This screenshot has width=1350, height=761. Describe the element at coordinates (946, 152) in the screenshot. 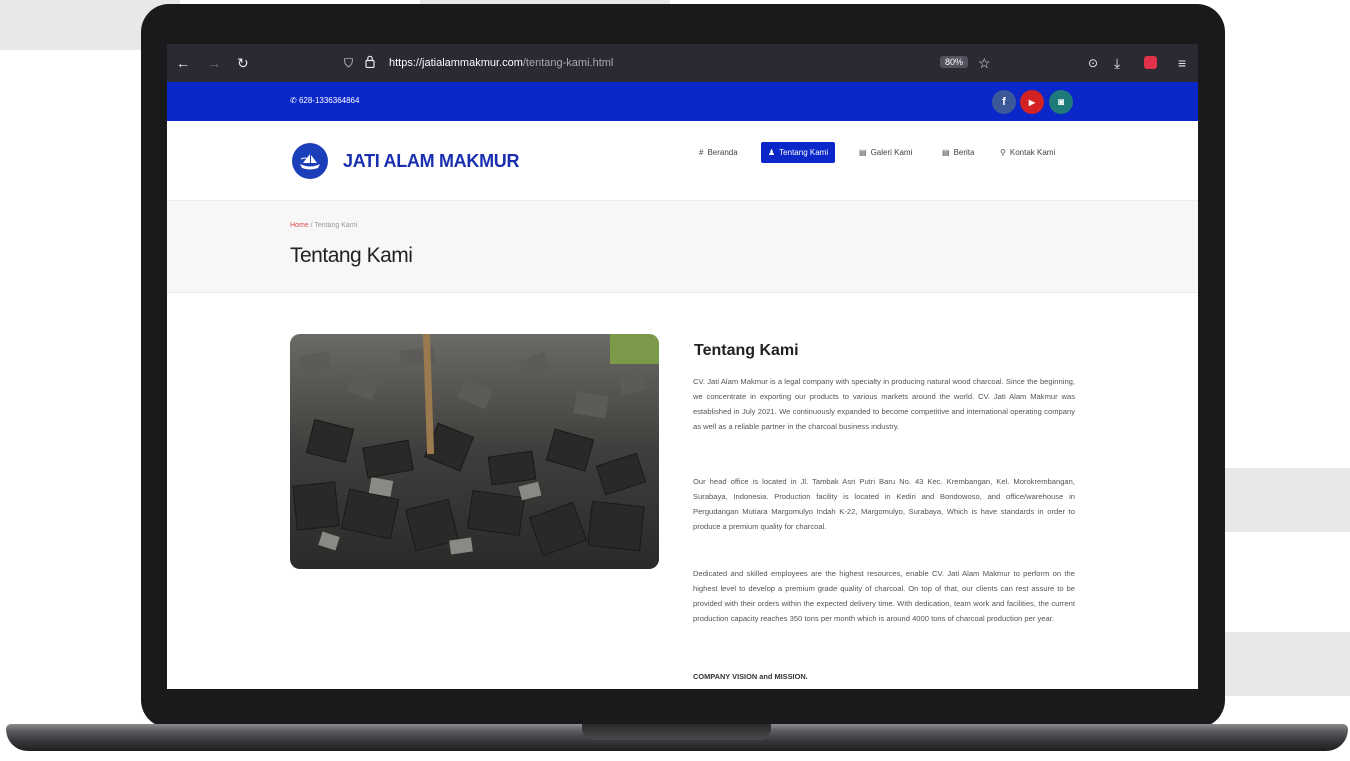

I see `news-icon: ▤` at that location.